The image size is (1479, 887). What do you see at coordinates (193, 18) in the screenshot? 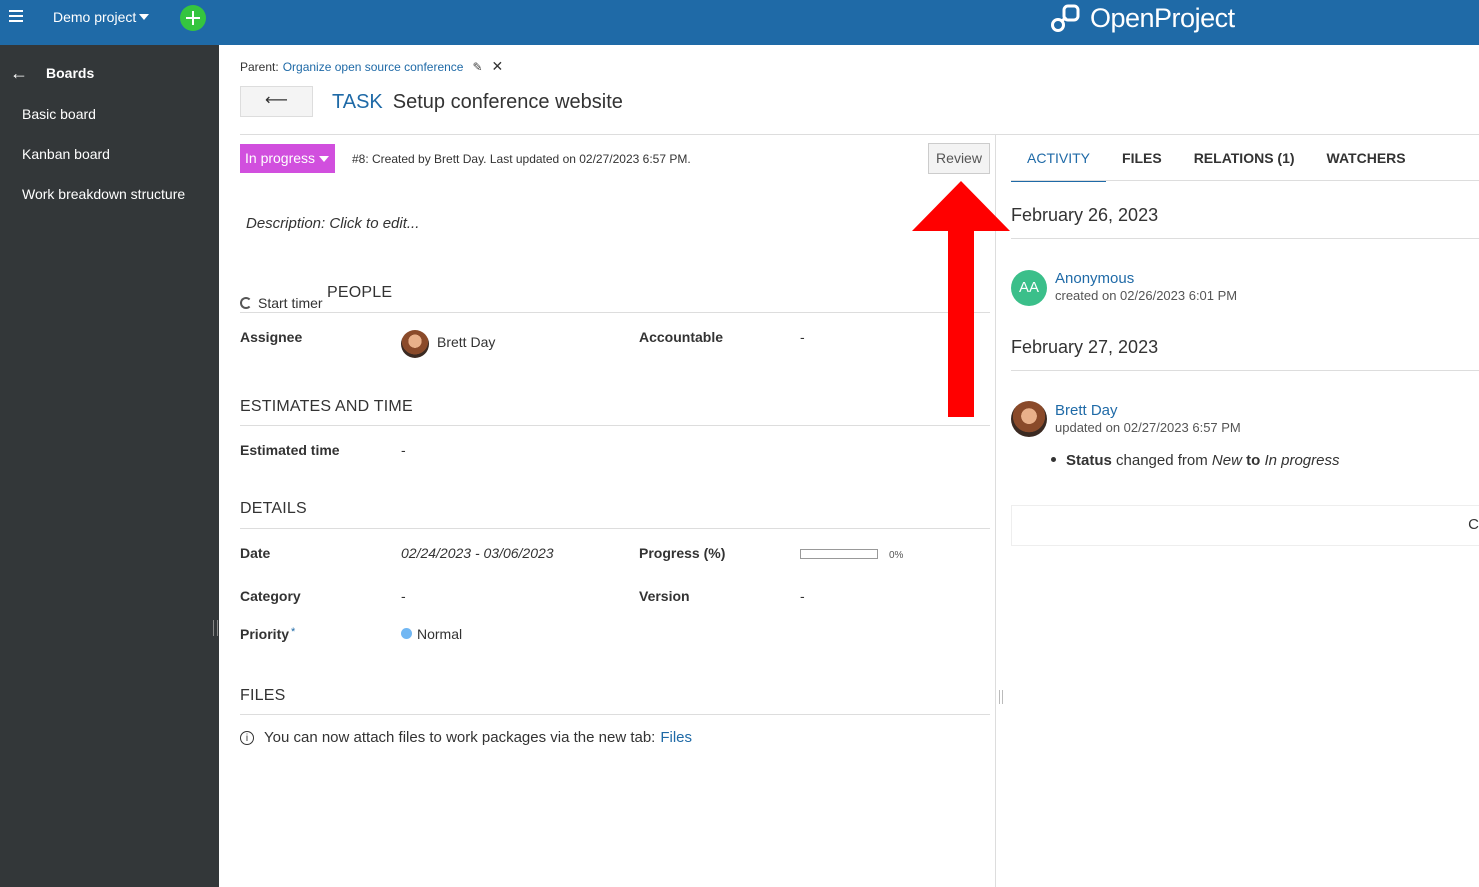
I see `add-plus-button` at bounding box center [193, 18].